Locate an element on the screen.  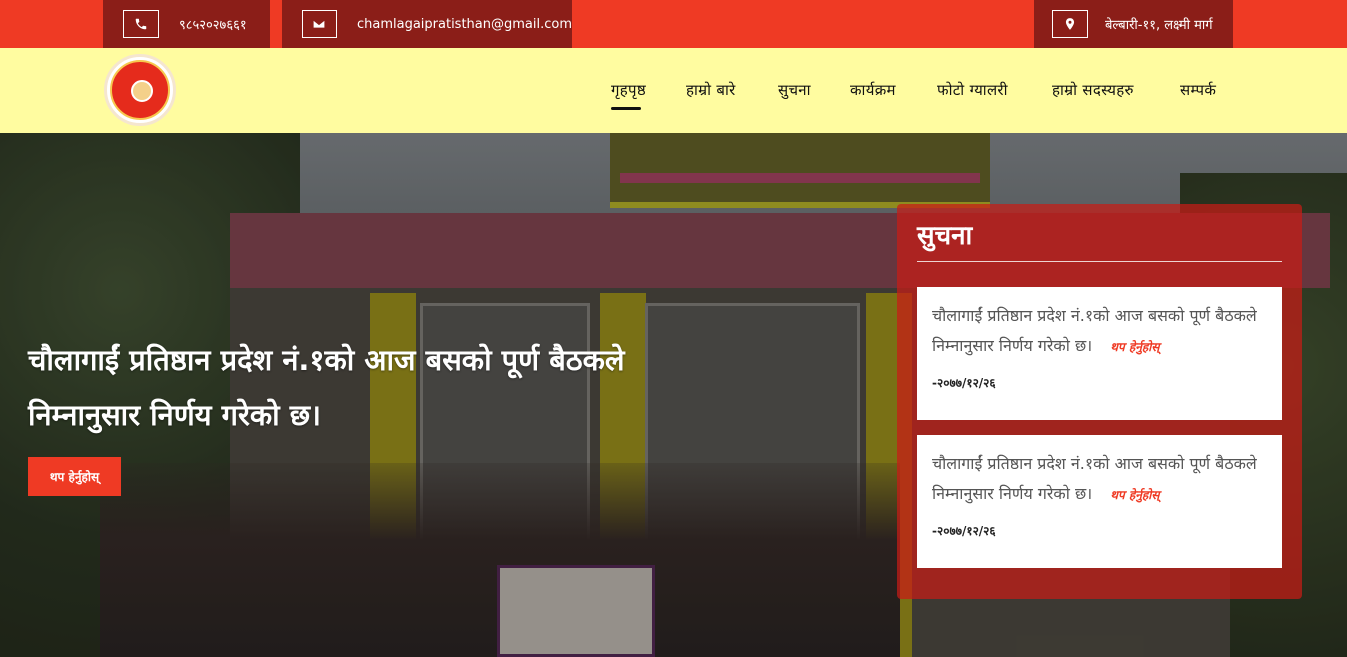
nav-item-about: हाम्रो बारे is located at coordinates (711, 90).